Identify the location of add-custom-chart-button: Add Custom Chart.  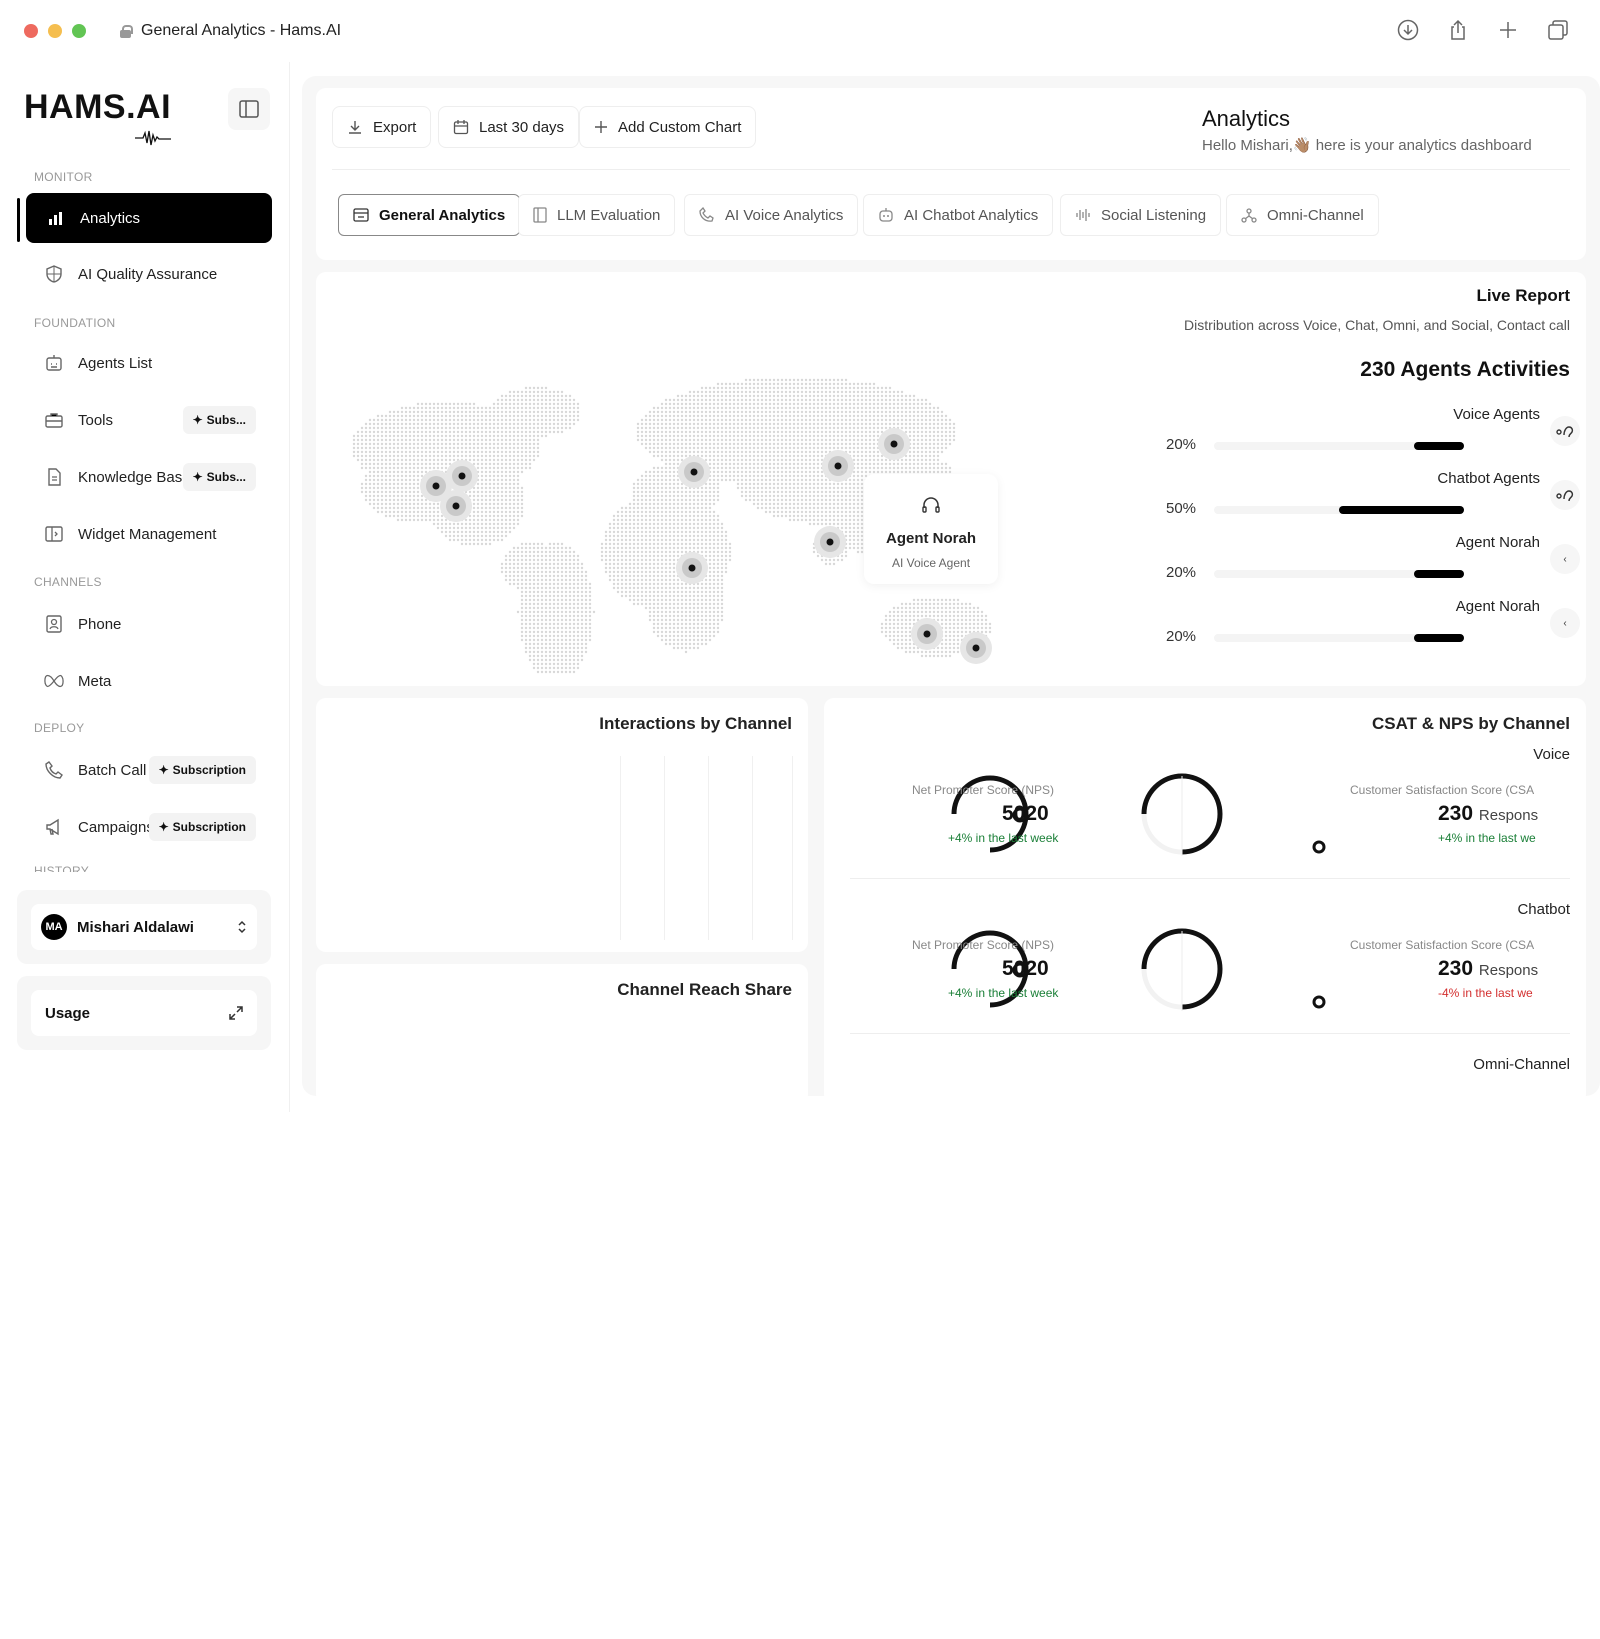
(668, 127).